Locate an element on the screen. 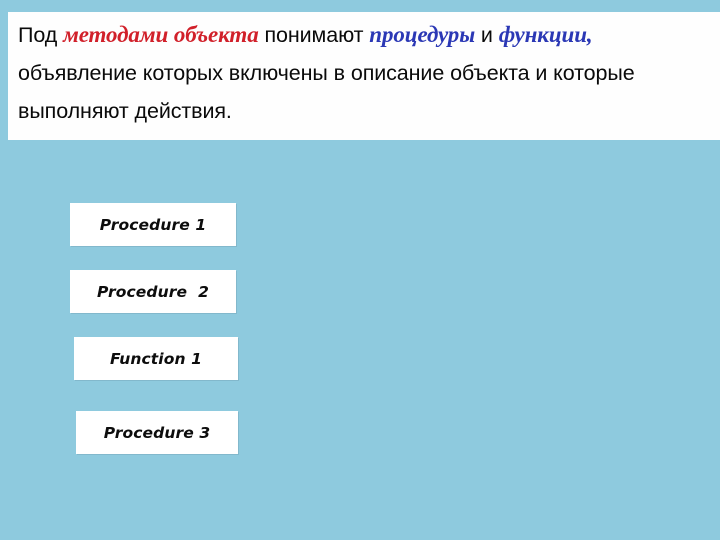  definition-text-part-1: Под is located at coordinates (41, 35).